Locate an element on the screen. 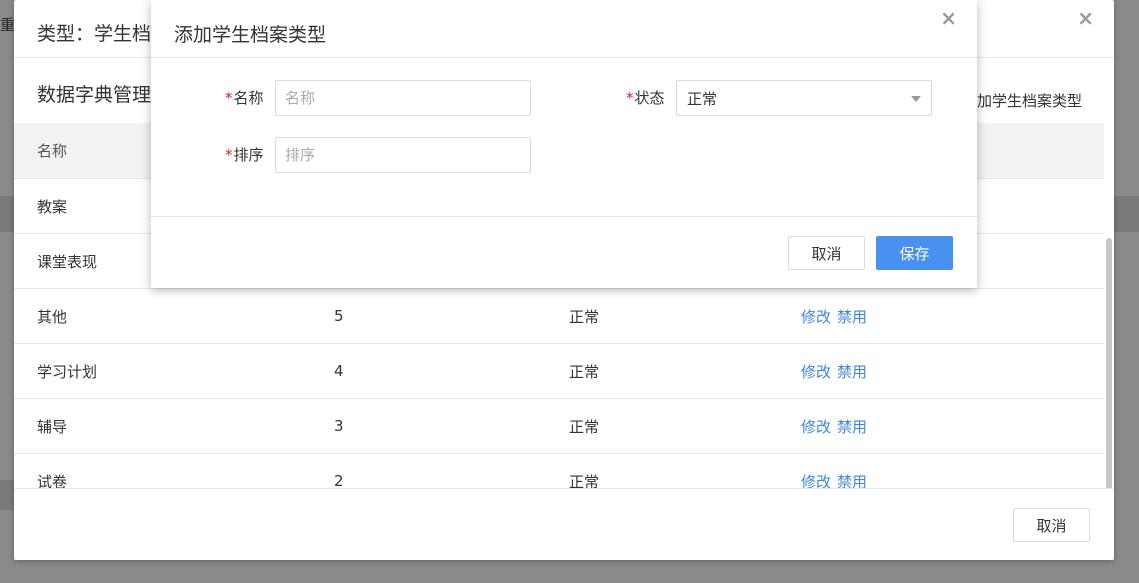 The image size is (1139, 583). table-row: 学习计划 4 正常 修改 禁用 is located at coordinates (559, 371).